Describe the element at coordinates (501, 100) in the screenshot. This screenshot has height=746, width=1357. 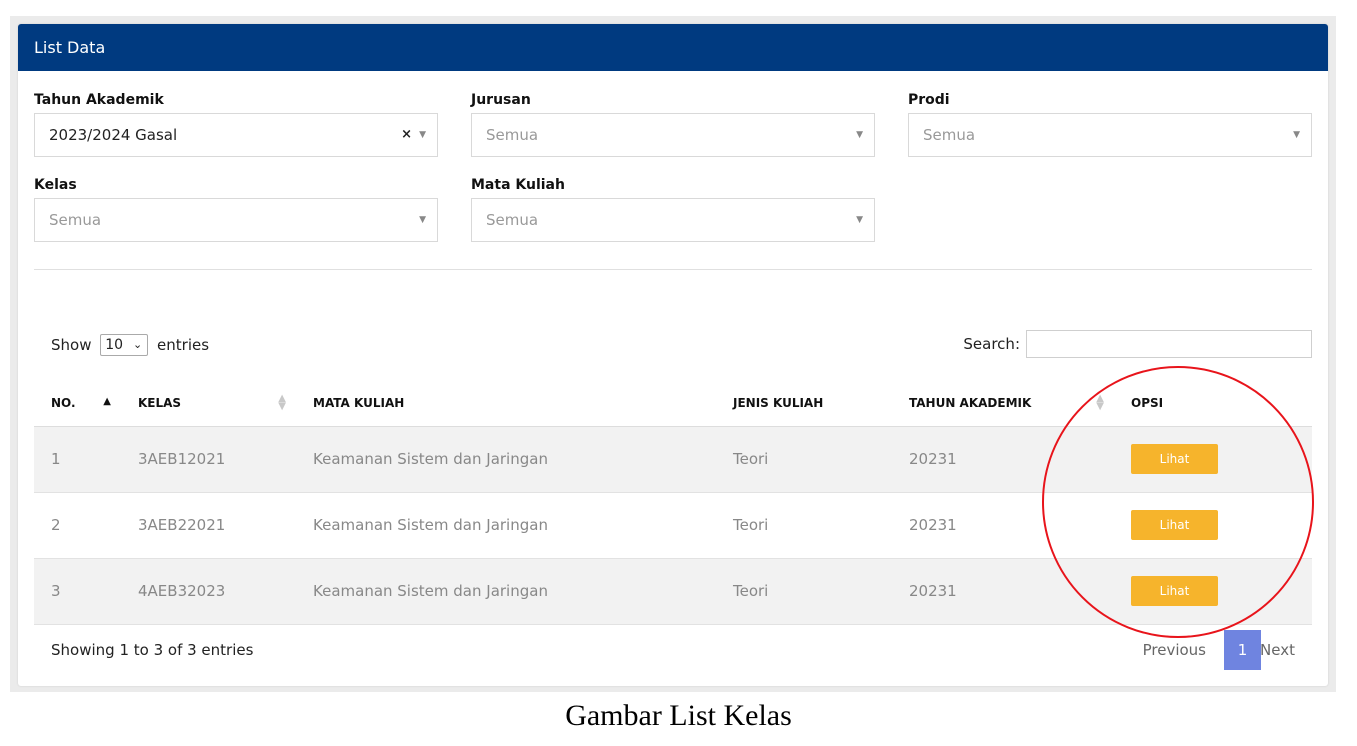
I see `filter-label-jurusan: Jurusan` at that location.